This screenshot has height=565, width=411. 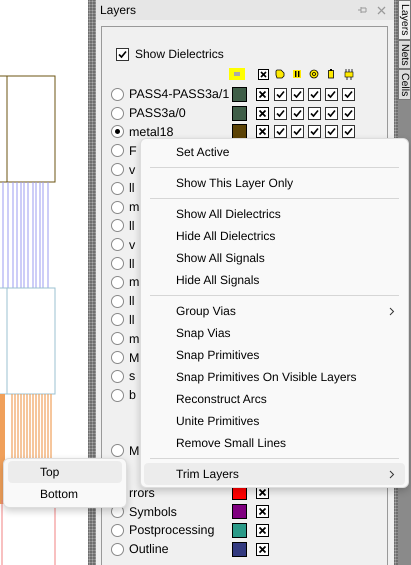 What do you see at coordinates (65, 472) in the screenshot?
I see `menu-item: Top` at bounding box center [65, 472].